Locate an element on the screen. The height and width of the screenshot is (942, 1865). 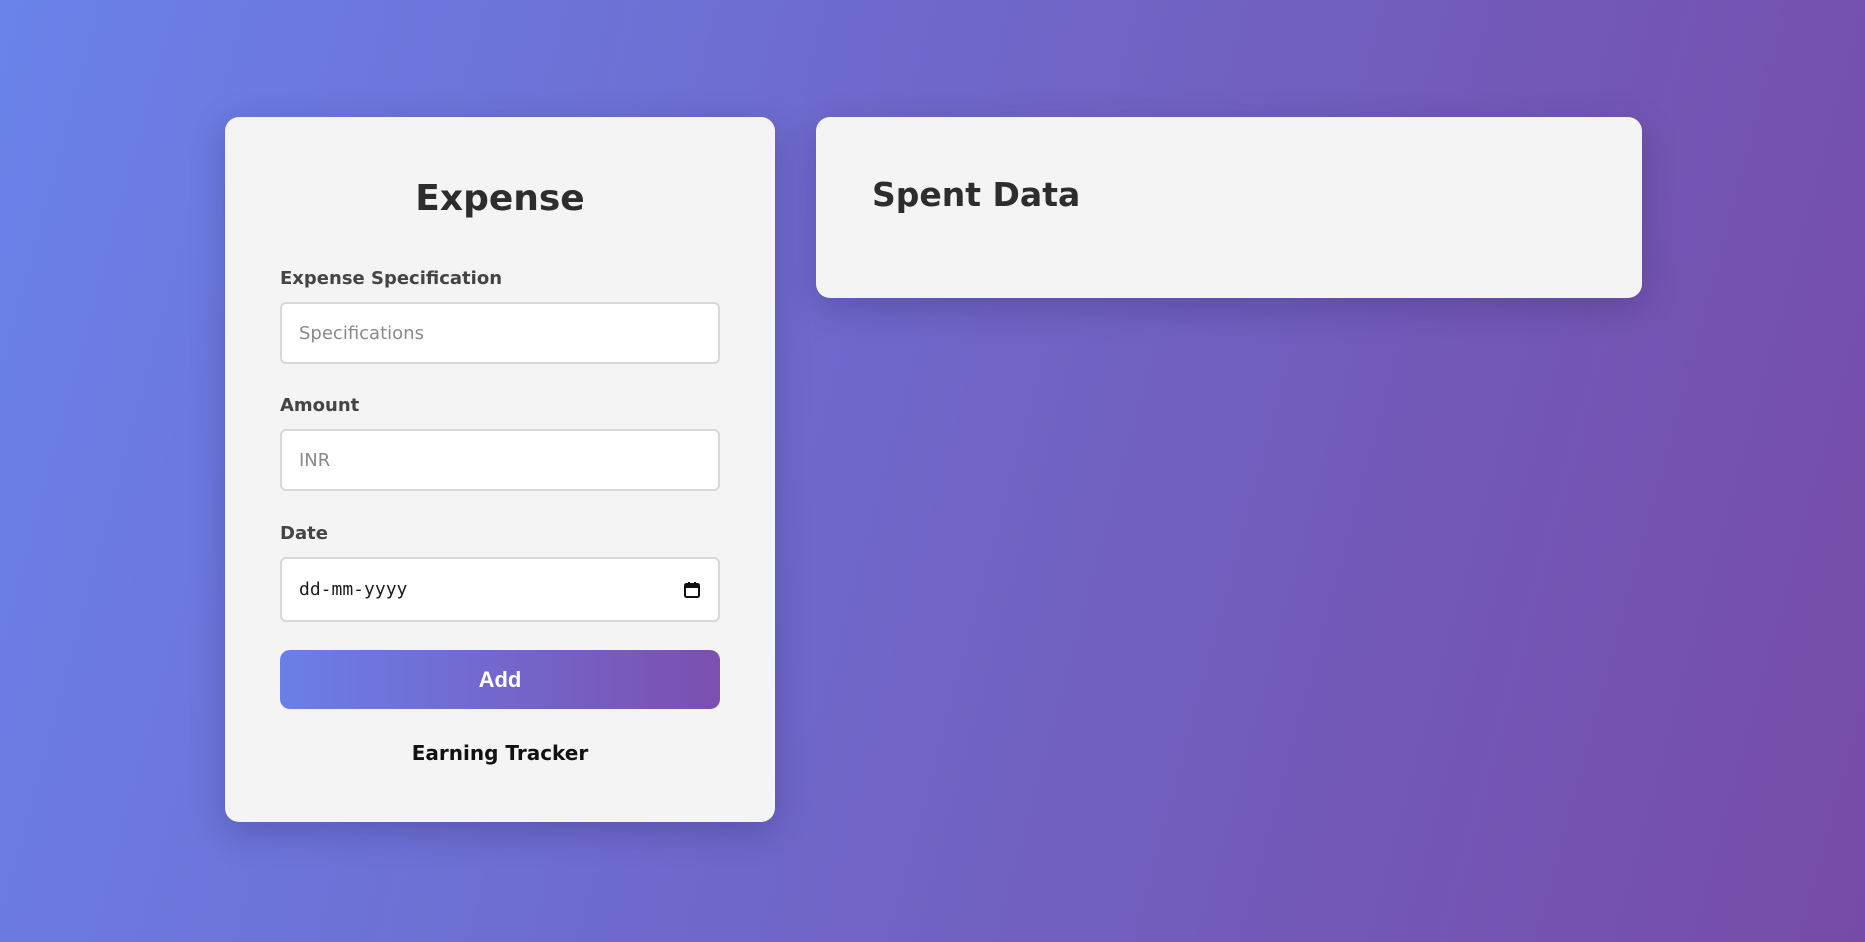
spent-data-title: Spent Data is located at coordinates (976, 194).